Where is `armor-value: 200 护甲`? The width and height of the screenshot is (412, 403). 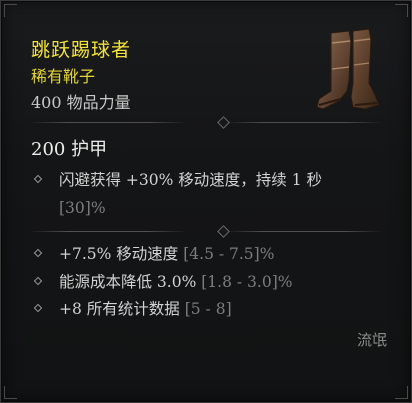 armor-value: 200 护甲 is located at coordinates (69, 149).